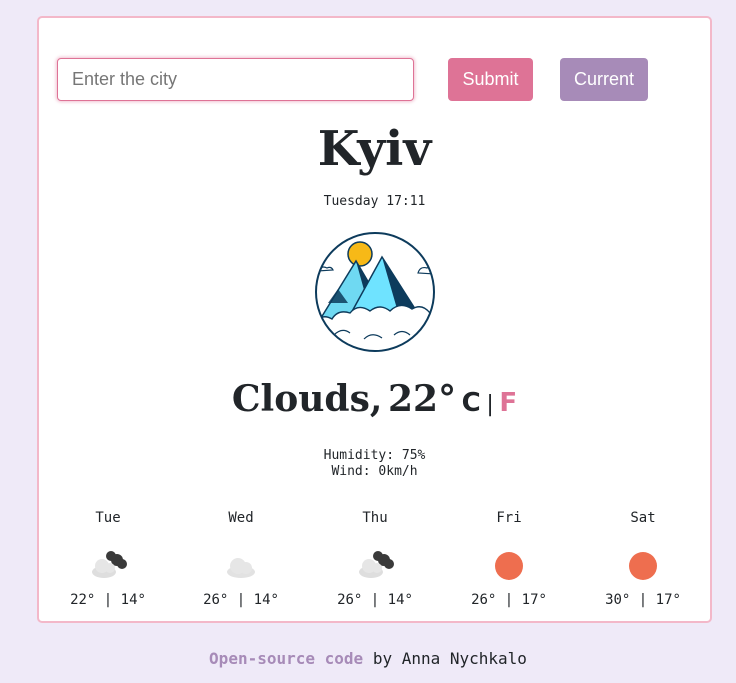 The height and width of the screenshot is (683, 736). What do you see at coordinates (509, 518) in the screenshot?
I see `forecast-day-name: Fri` at bounding box center [509, 518].